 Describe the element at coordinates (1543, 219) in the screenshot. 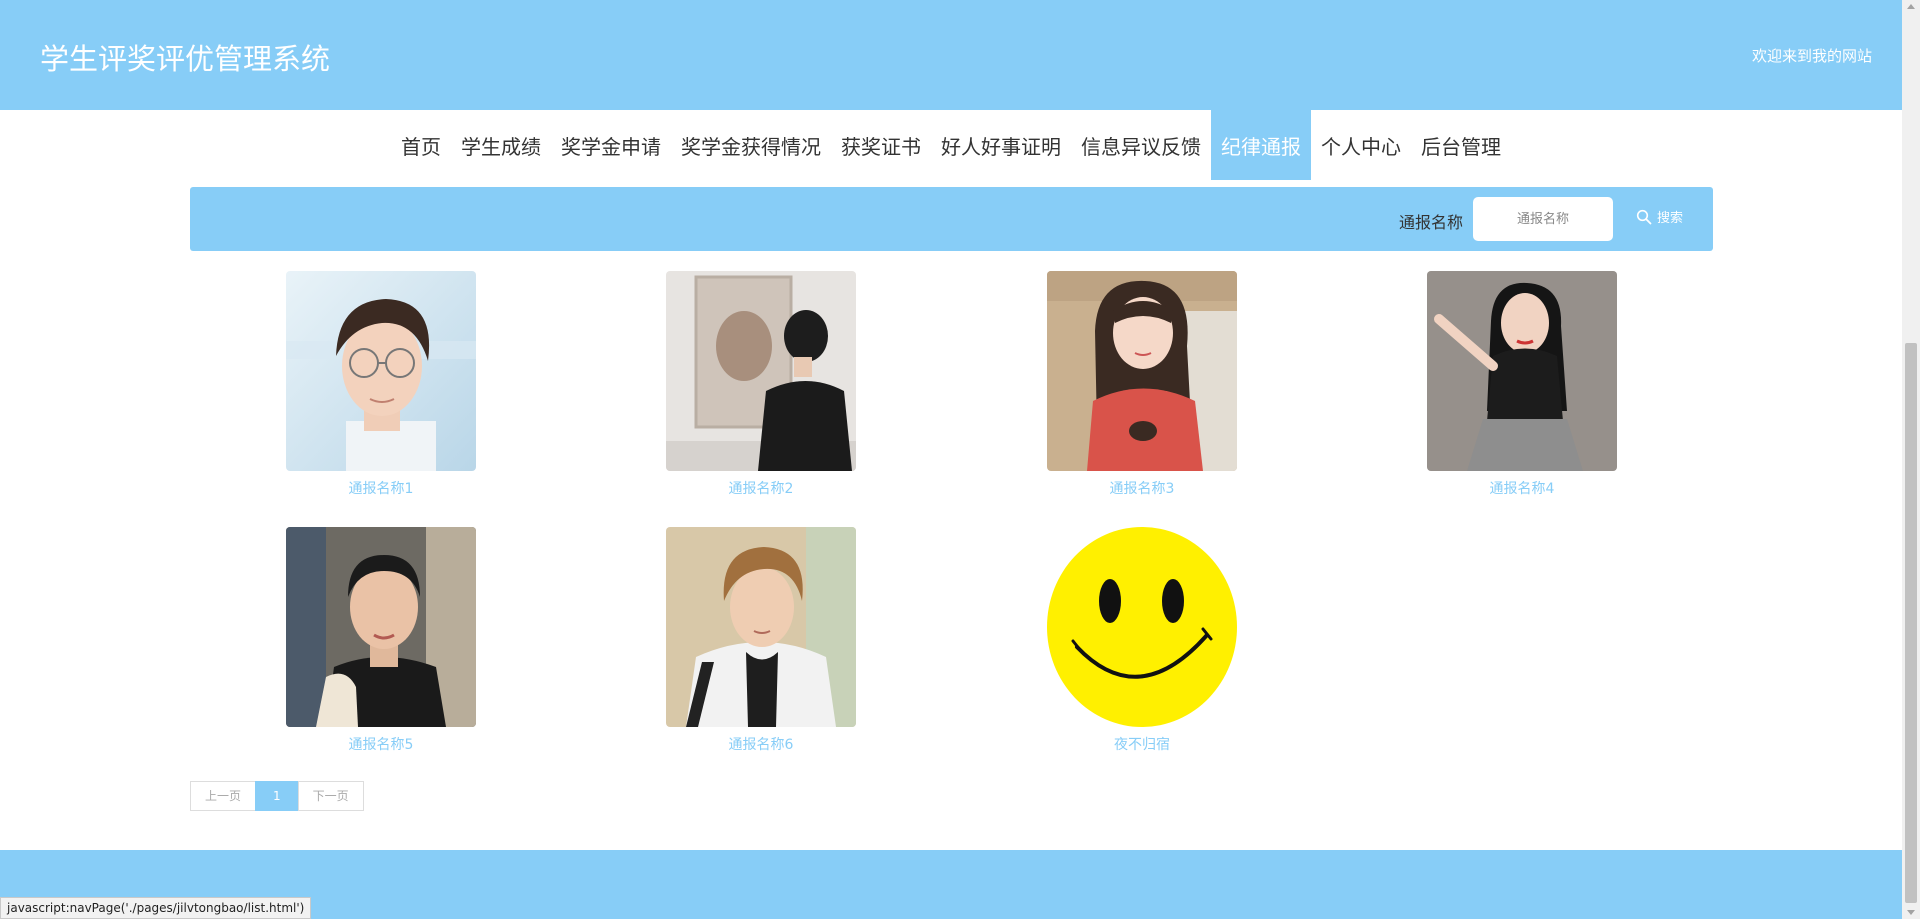

I see `search-input` at that location.